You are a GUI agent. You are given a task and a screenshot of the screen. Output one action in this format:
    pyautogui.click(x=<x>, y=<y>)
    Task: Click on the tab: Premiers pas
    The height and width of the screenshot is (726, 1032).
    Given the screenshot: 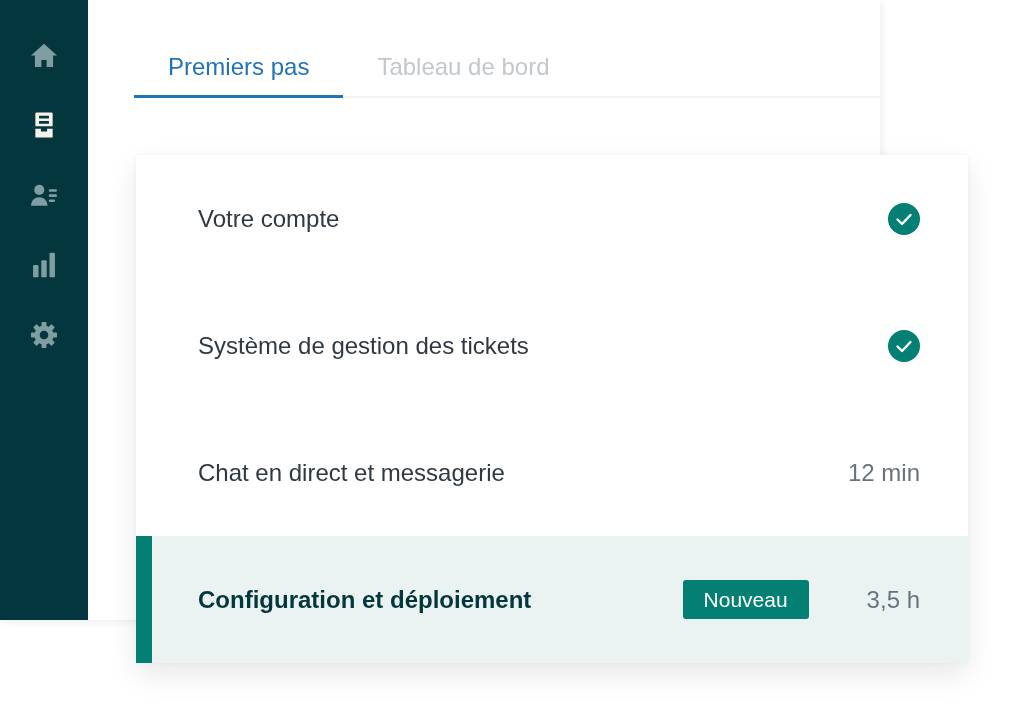 What is the action you would take?
    pyautogui.click(x=239, y=67)
    